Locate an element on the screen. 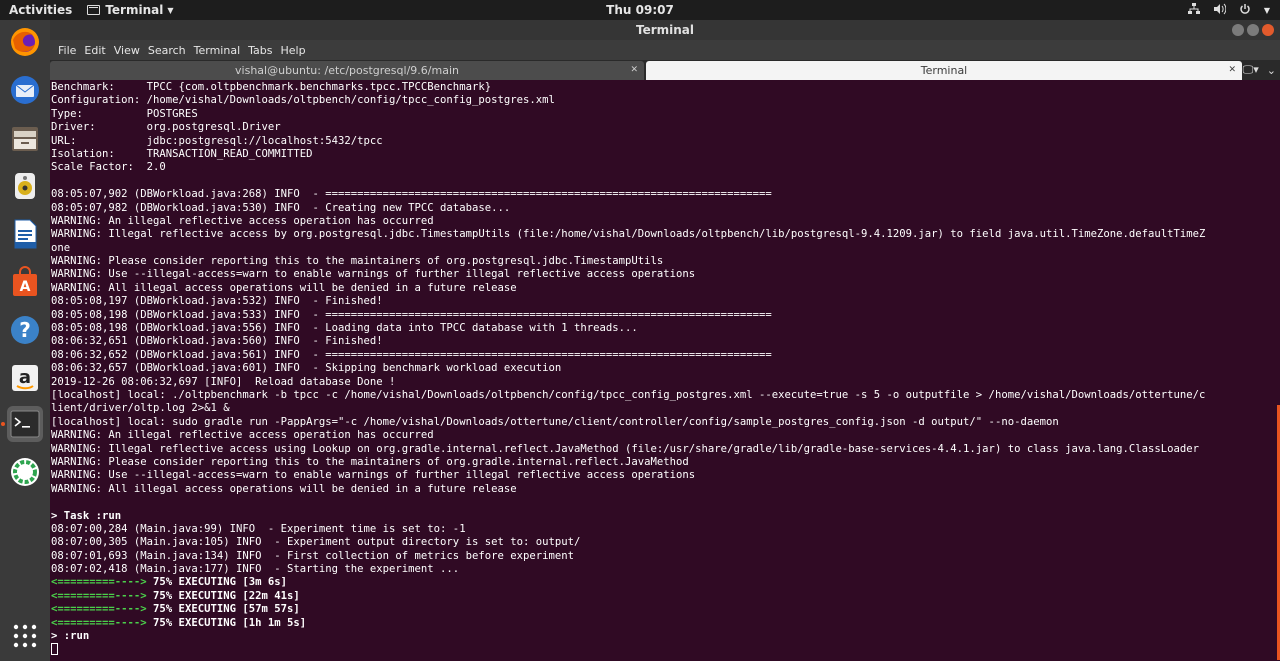  terminal-line: lient/driver/oltp.log 2>&1 & is located at coordinates (140, 408).